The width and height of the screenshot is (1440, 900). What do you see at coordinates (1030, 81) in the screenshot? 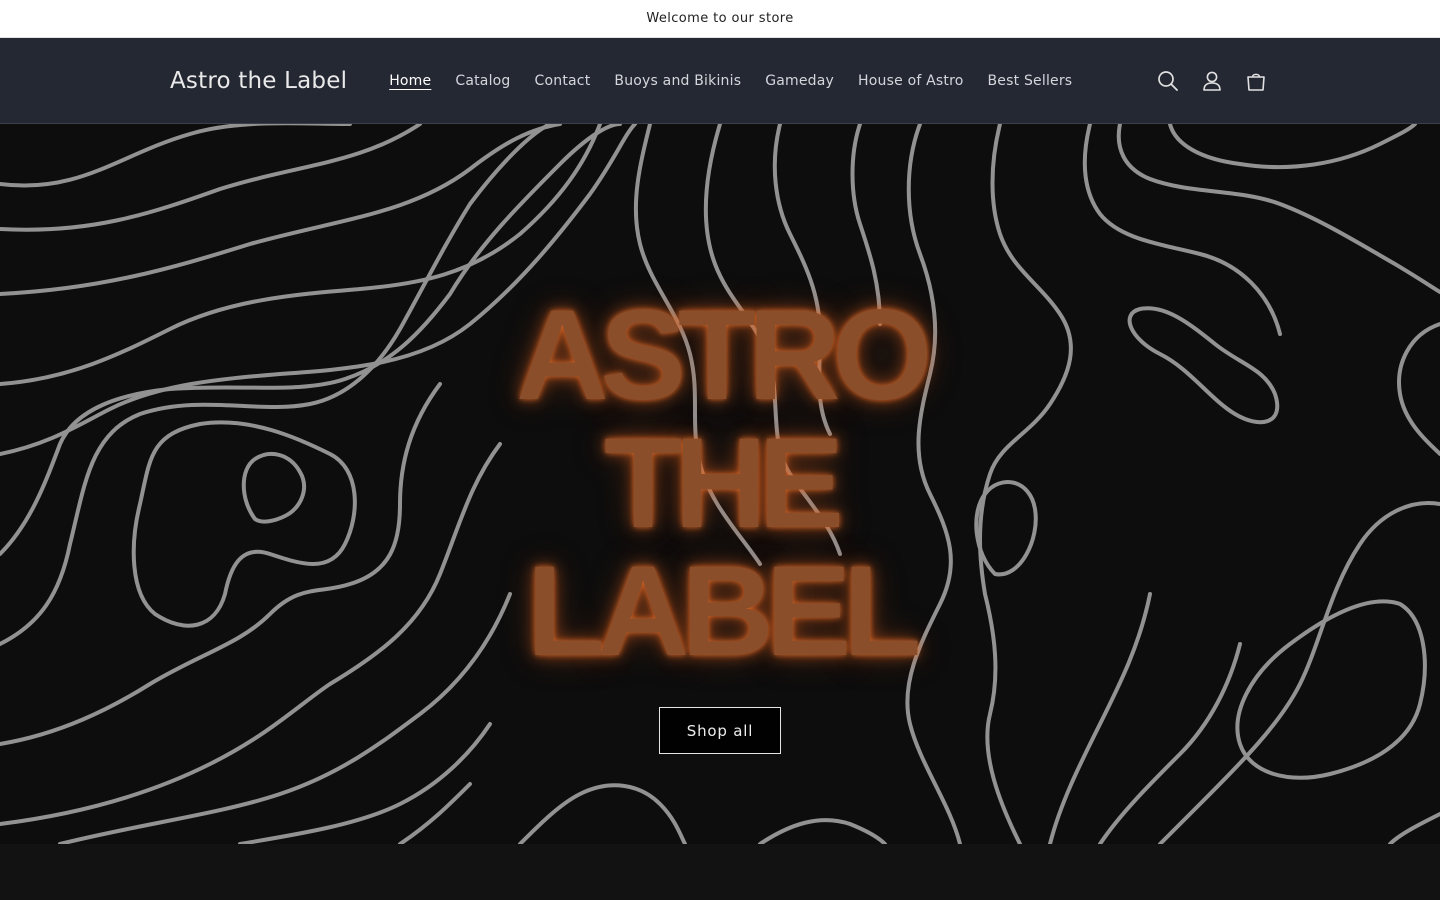
I see `nav-item-best-sellers: Best Sellers` at bounding box center [1030, 81].